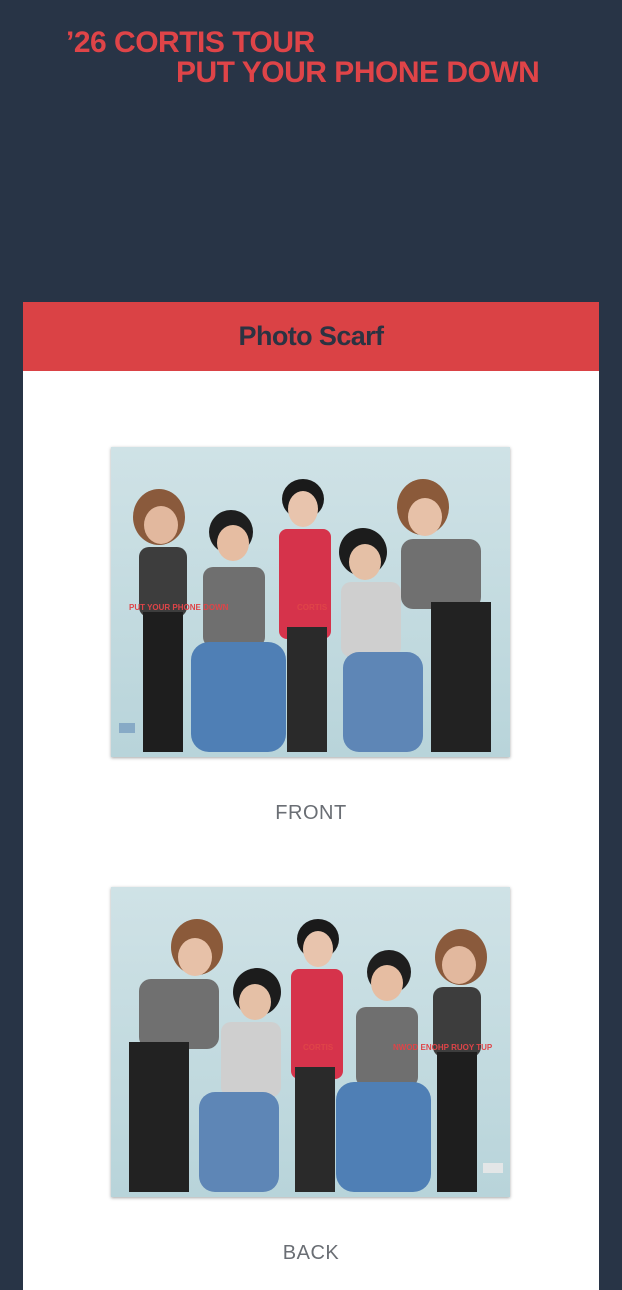 The image size is (622, 1290). Describe the element at coordinates (311, 1253) in the screenshot. I see `scarf-back-label: BACK` at that location.